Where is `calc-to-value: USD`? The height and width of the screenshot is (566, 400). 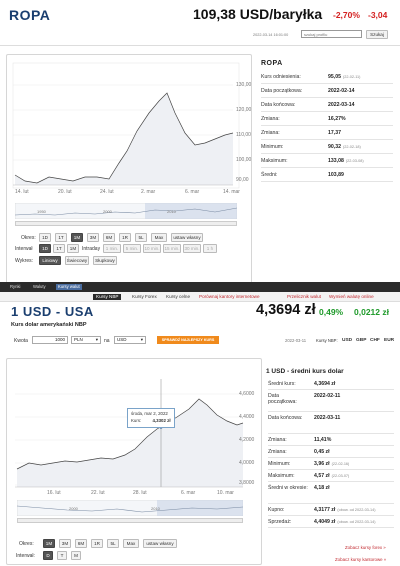
calc-to-value: USD is located at coordinates (122, 339).